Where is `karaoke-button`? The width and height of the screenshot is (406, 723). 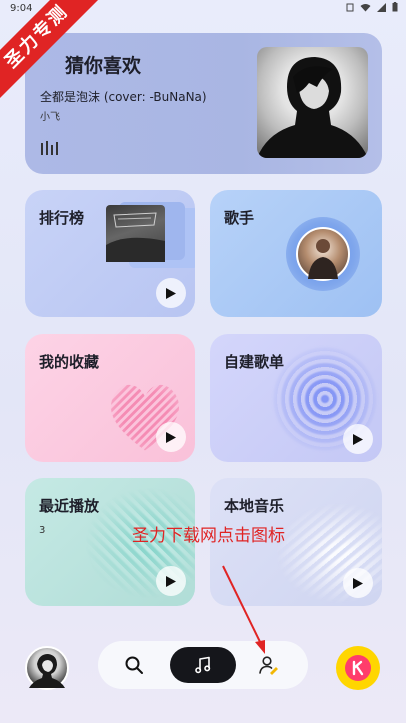 karaoke-button is located at coordinates (358, 668).